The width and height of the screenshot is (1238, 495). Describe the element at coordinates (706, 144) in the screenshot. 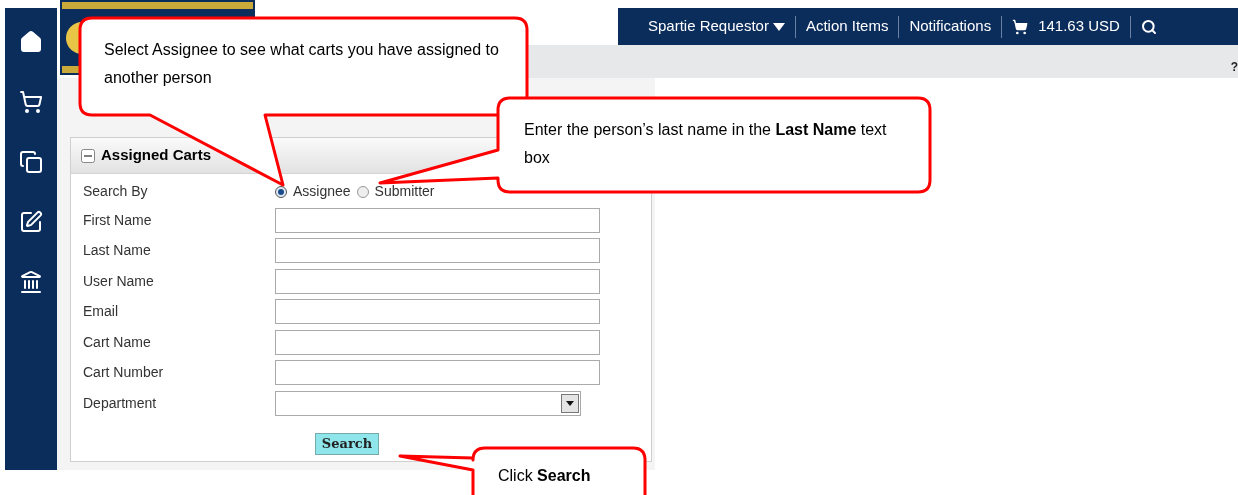

I see `callout-text: Enter the person’s last name in the Last Name text box` at that location.